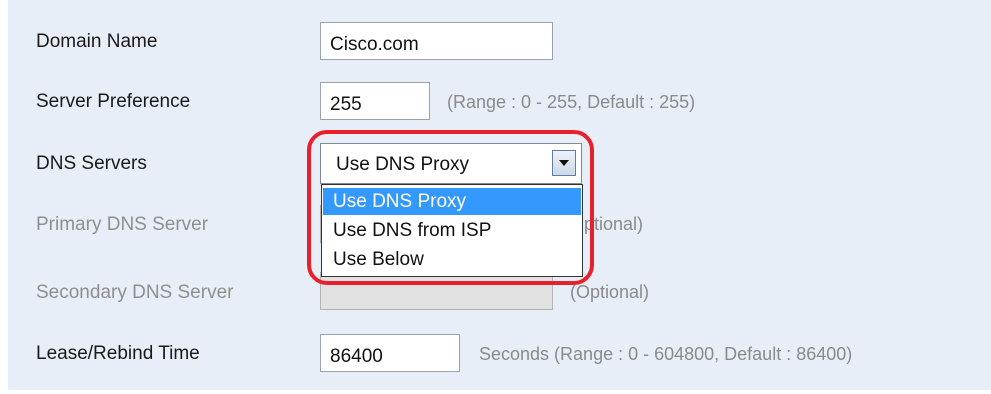 This screenshot has width=991, height=394. I want to click on option-use-dns-proxy: Use DNS Proxy, so click(452, 201).